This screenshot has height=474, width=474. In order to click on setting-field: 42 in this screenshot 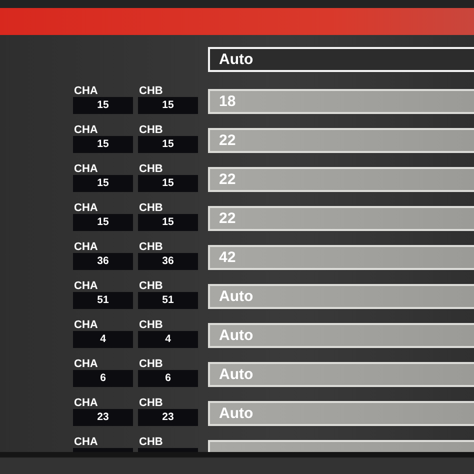, I will do `click(341, 257)`.